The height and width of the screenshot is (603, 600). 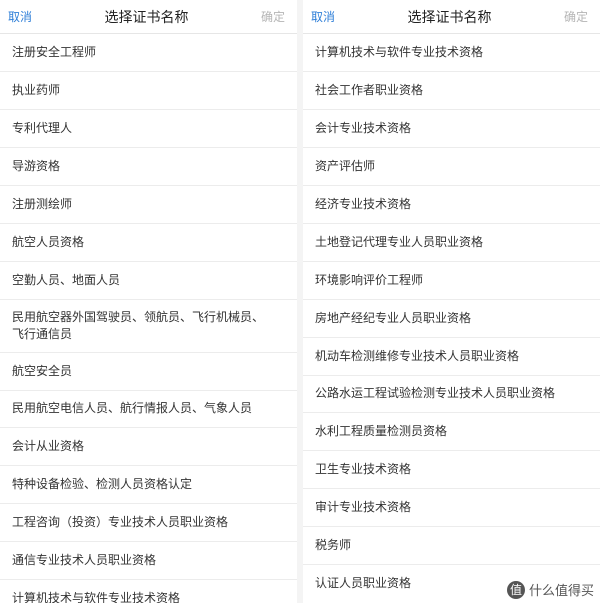 What do you see at coordinates (515, 589) in the screenshot?
I see `watermark-logo-icon: 值` at bounding box center [515, 589].